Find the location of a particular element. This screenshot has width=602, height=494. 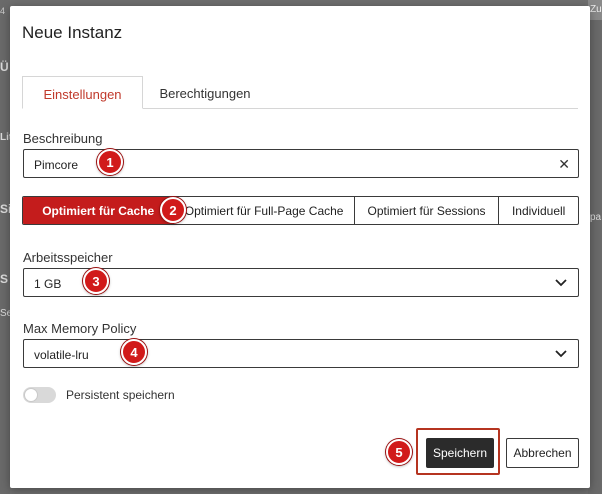

background-fragment: S is located at coordinates (4, 279).